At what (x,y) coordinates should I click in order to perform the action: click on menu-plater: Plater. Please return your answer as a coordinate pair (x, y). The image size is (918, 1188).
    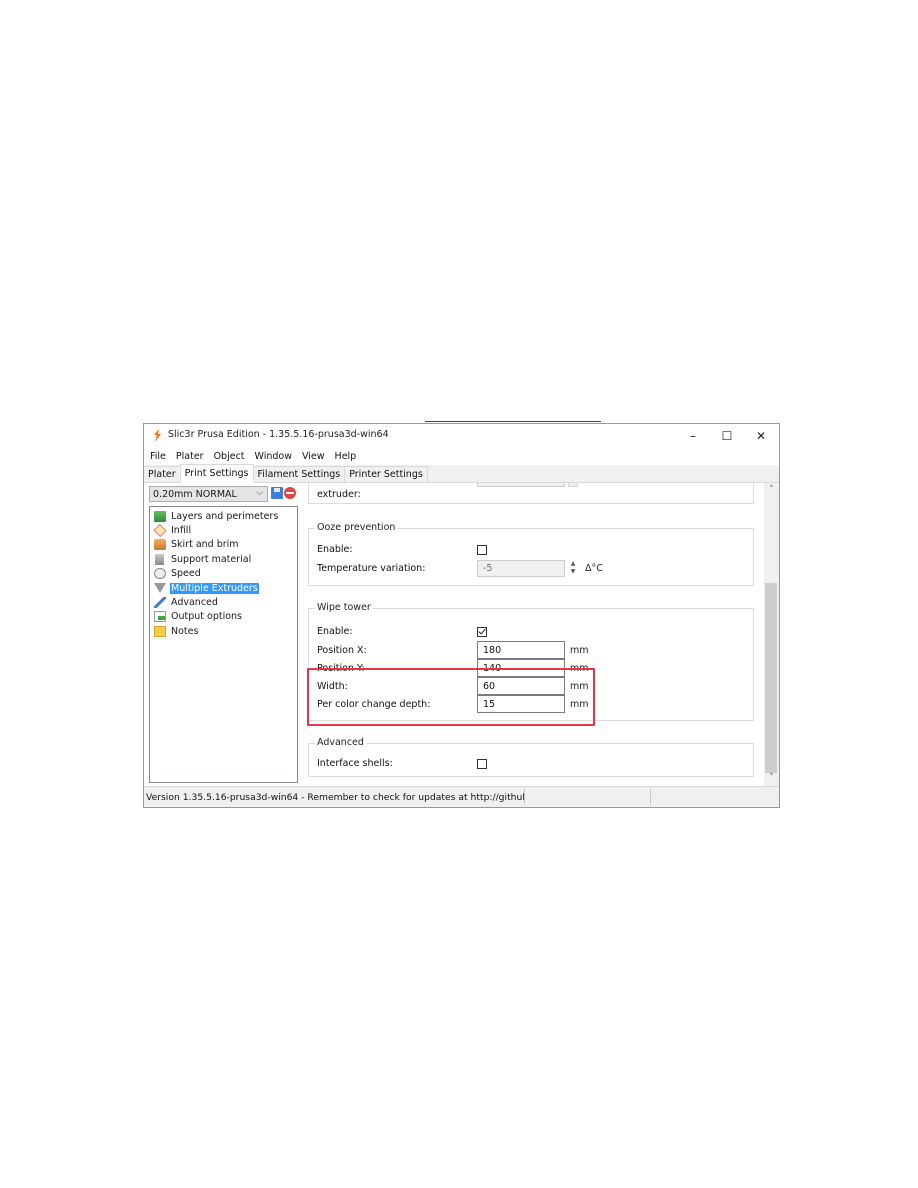
    Looking at the image, I should click on (190, 456).